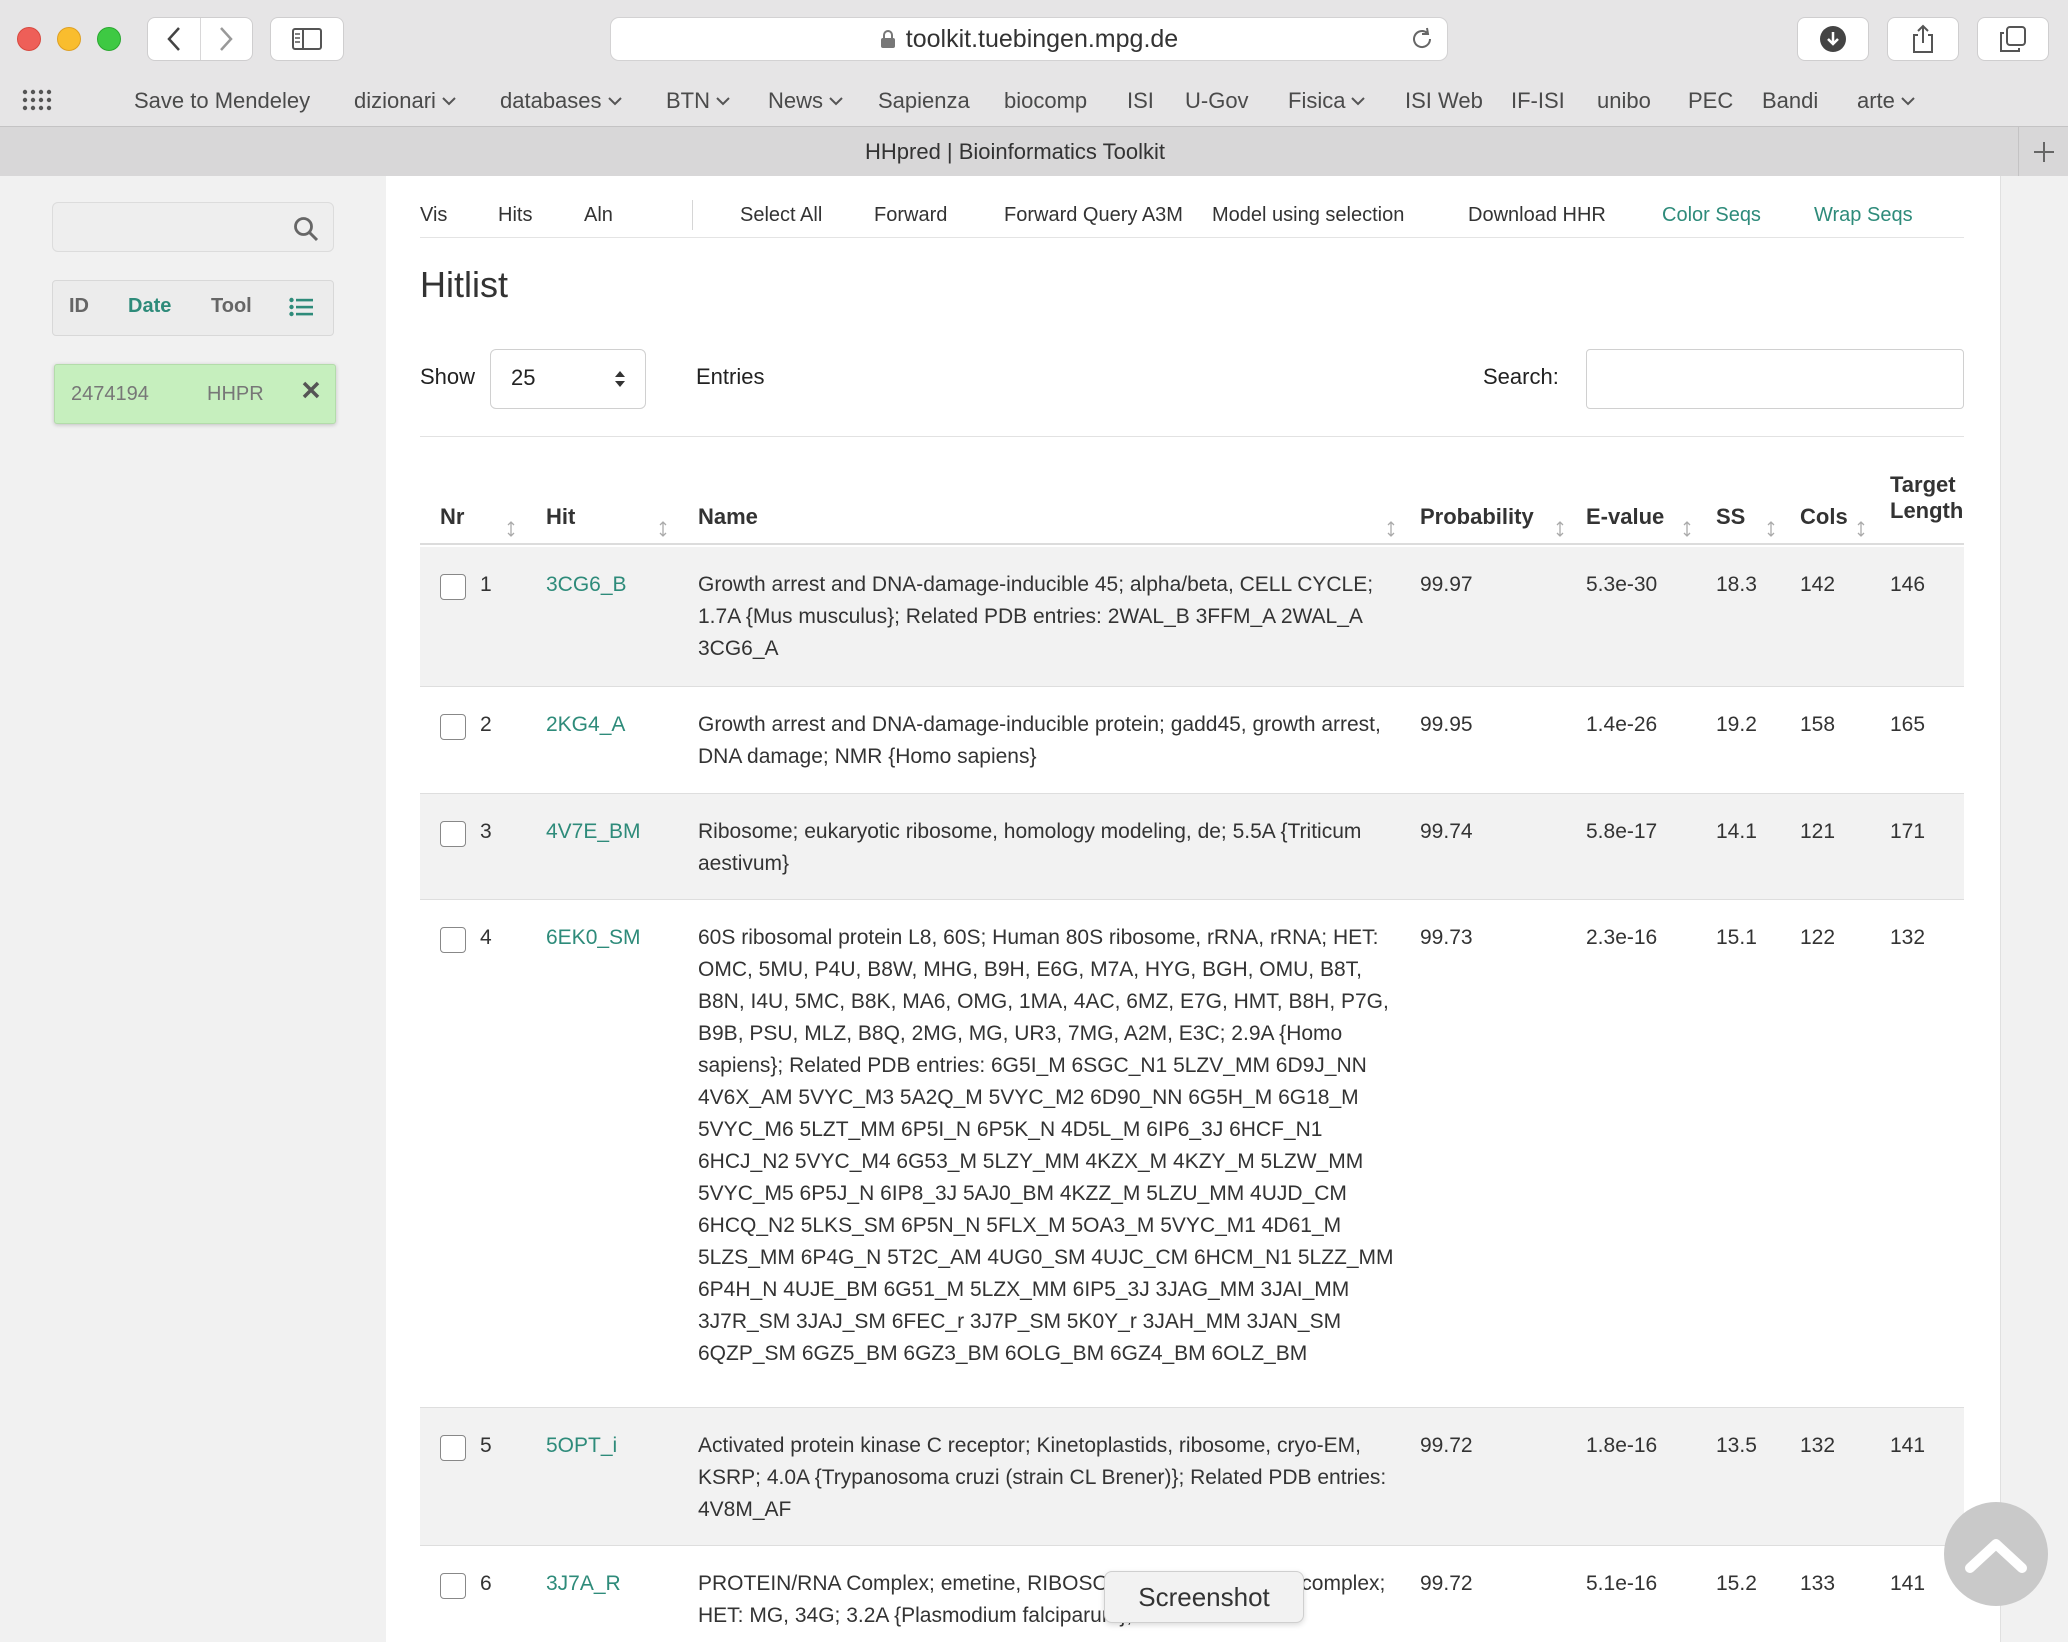 This screenshot has width=2068, height=1642. Describe the element at coordinates (1308, 215) in the screenshot. I see `model-using-selection-button: Model using selection` at that location.